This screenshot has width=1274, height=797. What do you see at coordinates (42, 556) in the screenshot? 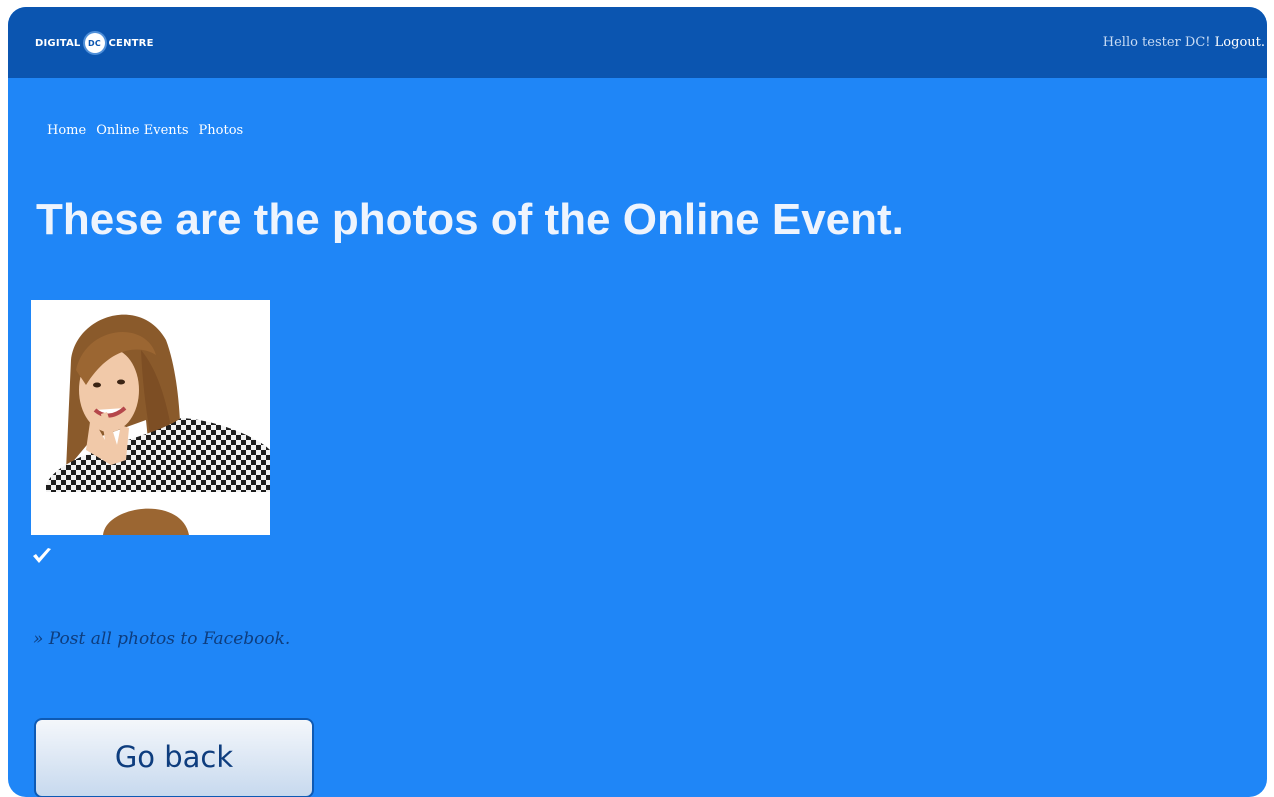
I see `checkmark-icon` at bounding box center [42, 556].